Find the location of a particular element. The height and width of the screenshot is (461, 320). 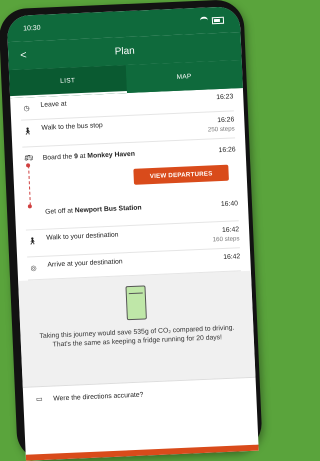

destination-icon: ◎ is located at coordinates (33, 269).